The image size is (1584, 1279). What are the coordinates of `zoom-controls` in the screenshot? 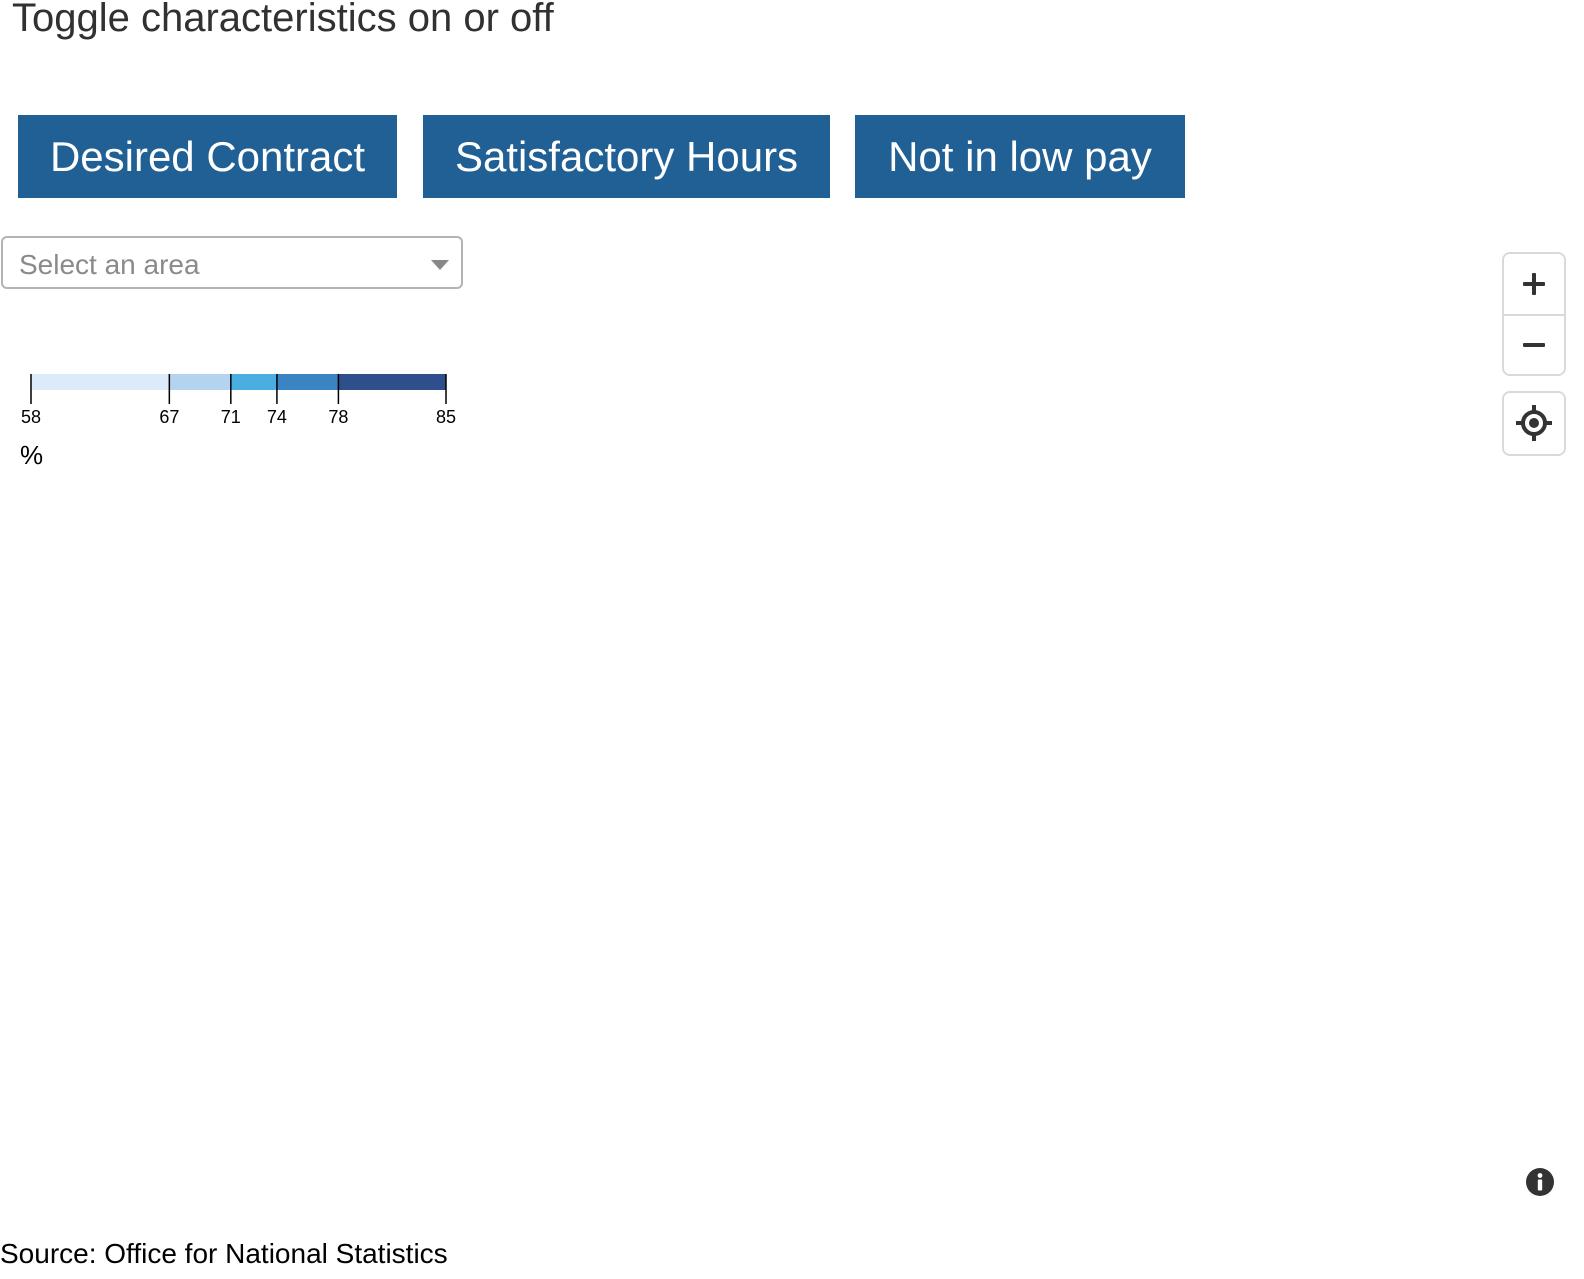 It's located at (1534, 314).